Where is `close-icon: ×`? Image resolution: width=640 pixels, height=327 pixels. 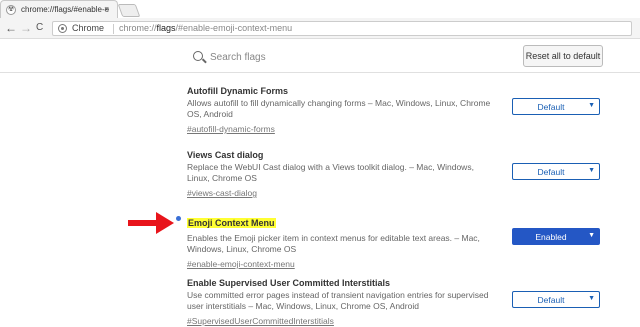 close-icon: × is located at coordinates (106, 9).